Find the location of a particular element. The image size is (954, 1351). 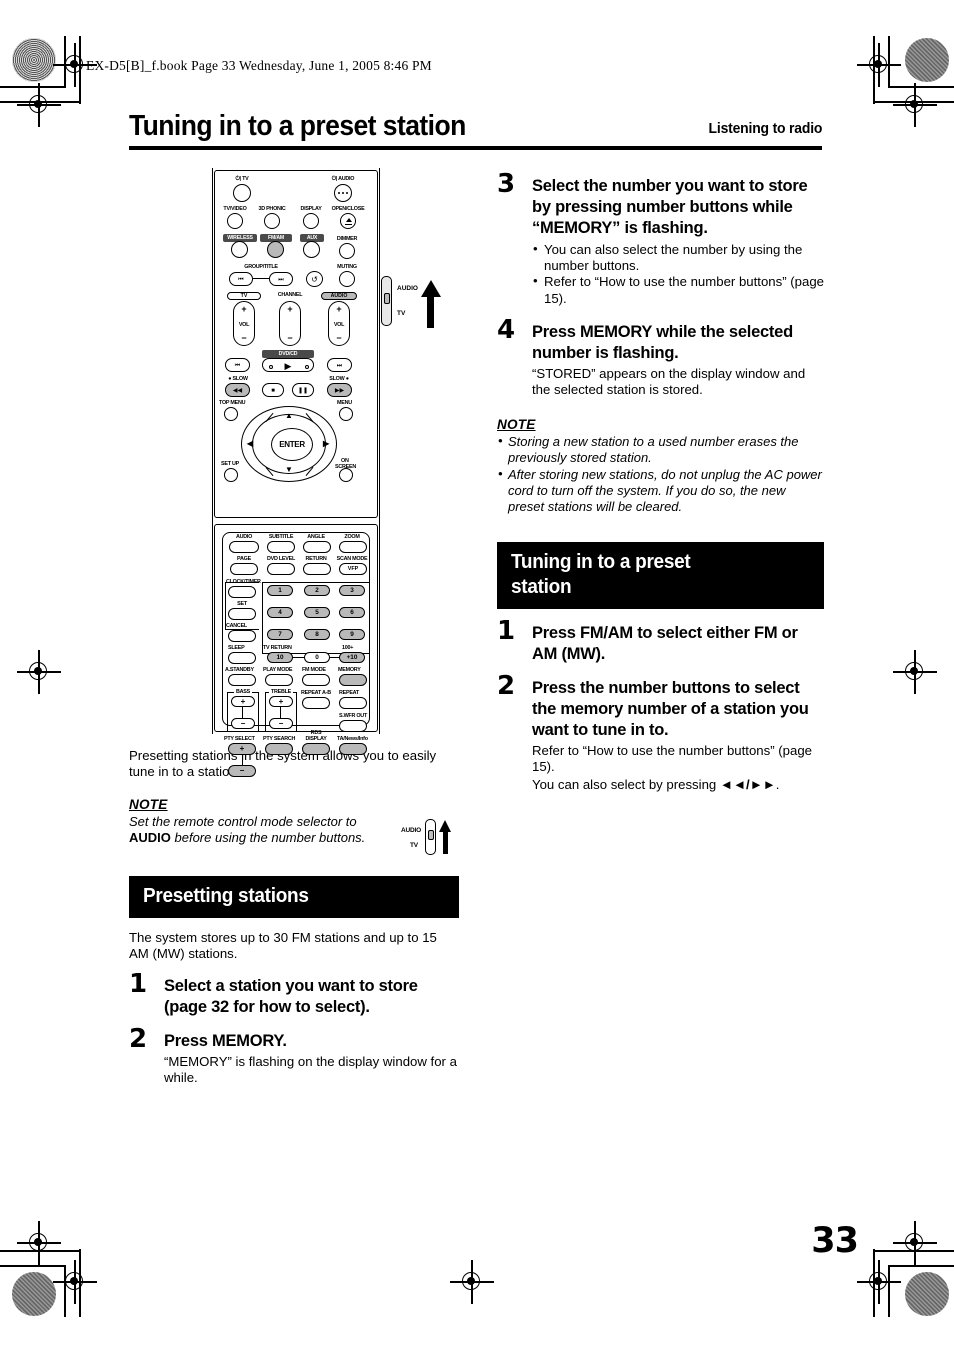

page-number: 33 is located at coordinates (835, 1241).